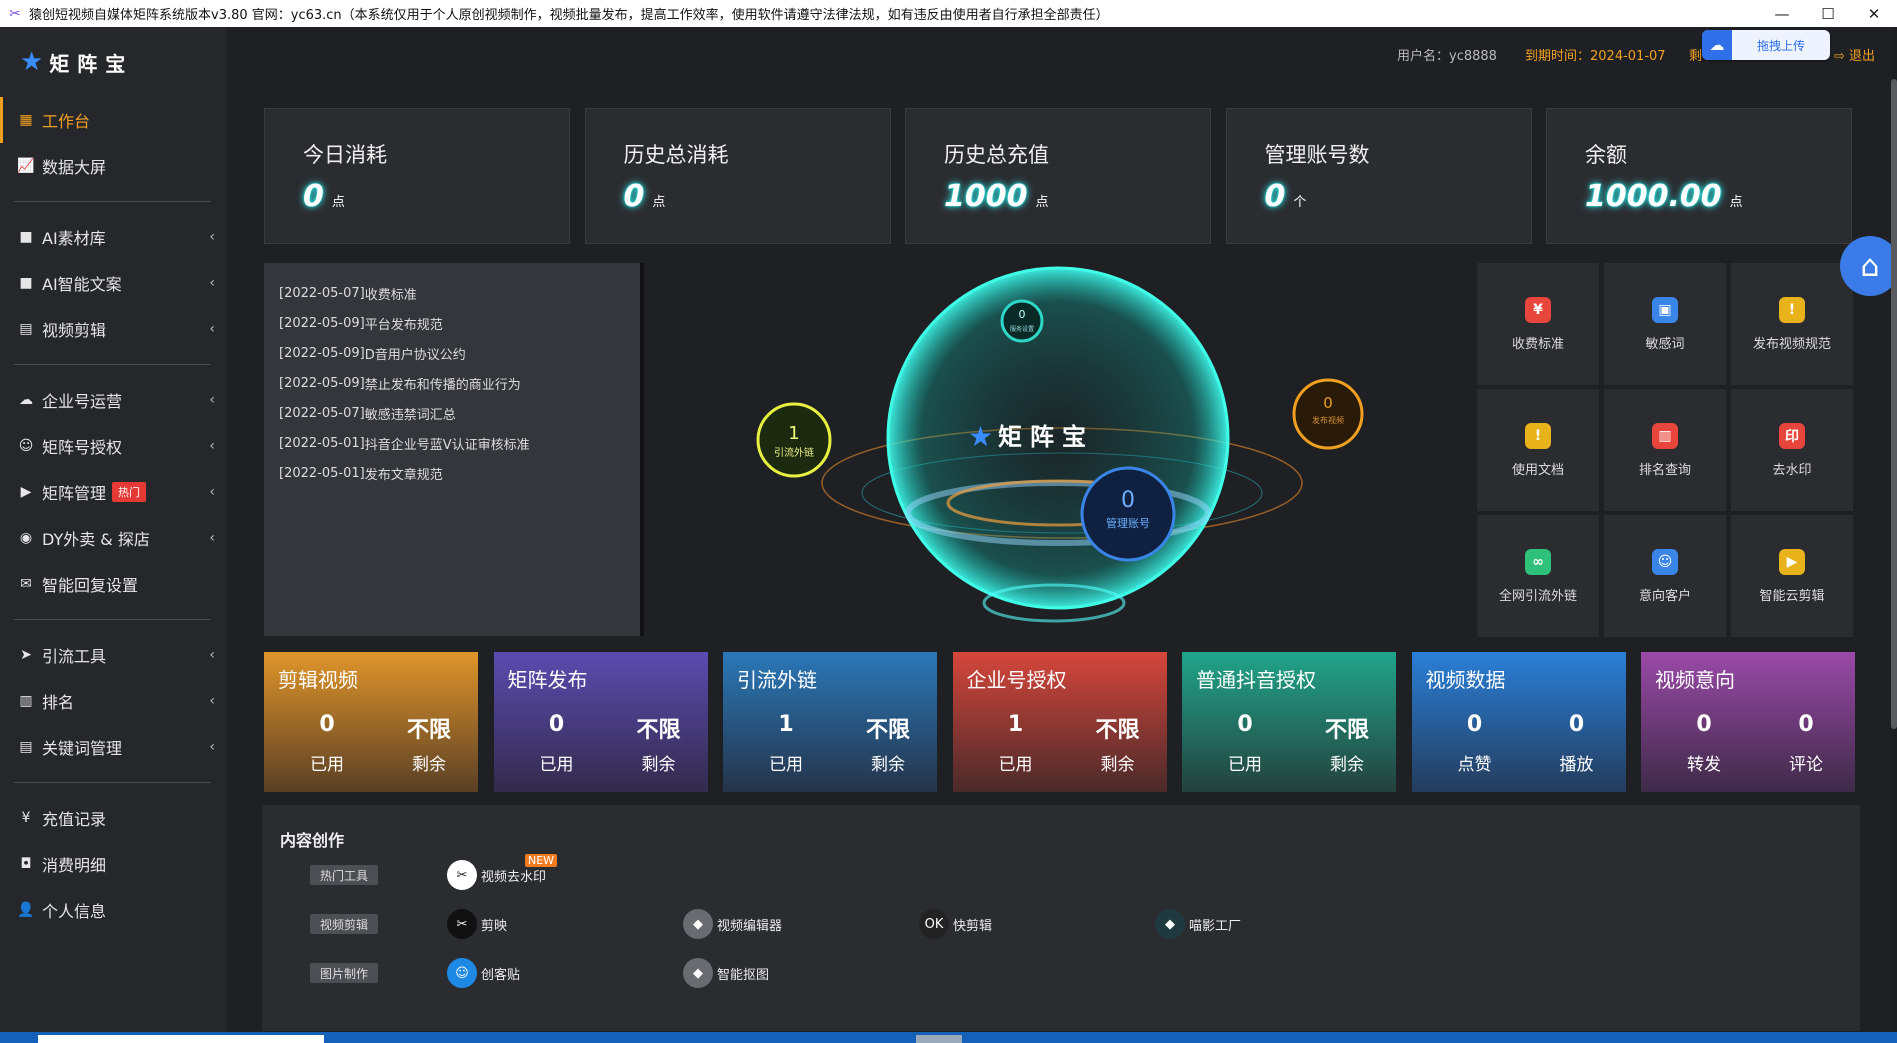  I want to click on sidebar-item: ☁ 企业号运营 ‹, so click(113, 400).